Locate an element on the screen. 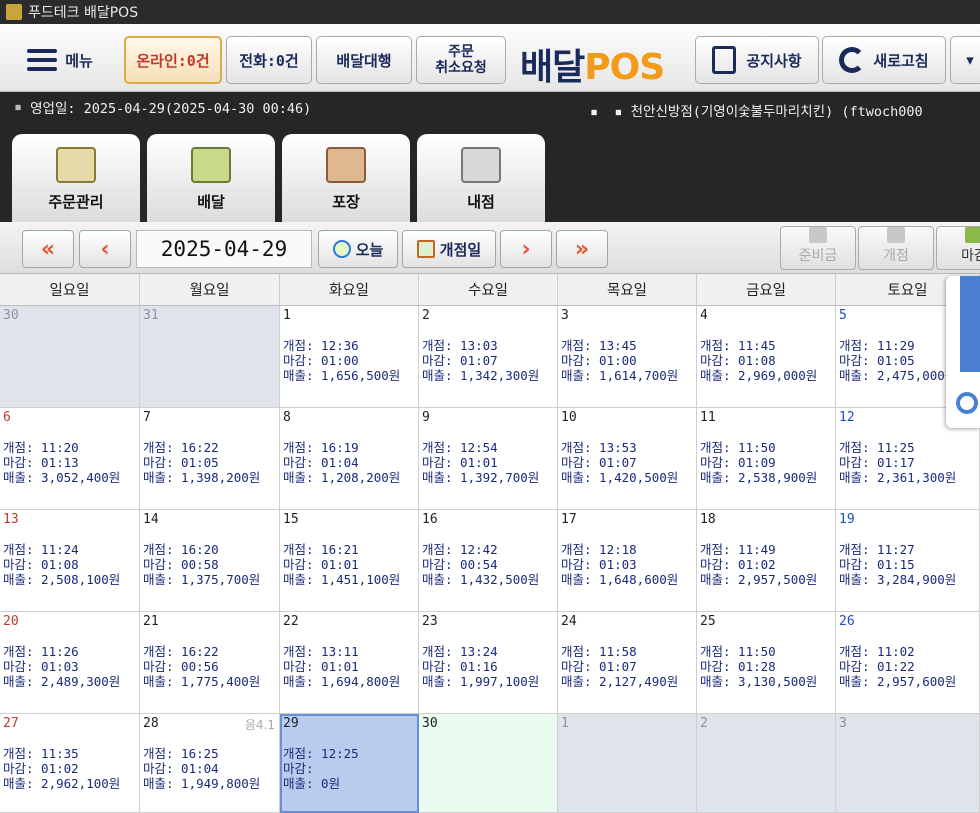 The width and height of the screenshot is (980, 813). tab-label: 포장 is located at coordinates (346, 202).